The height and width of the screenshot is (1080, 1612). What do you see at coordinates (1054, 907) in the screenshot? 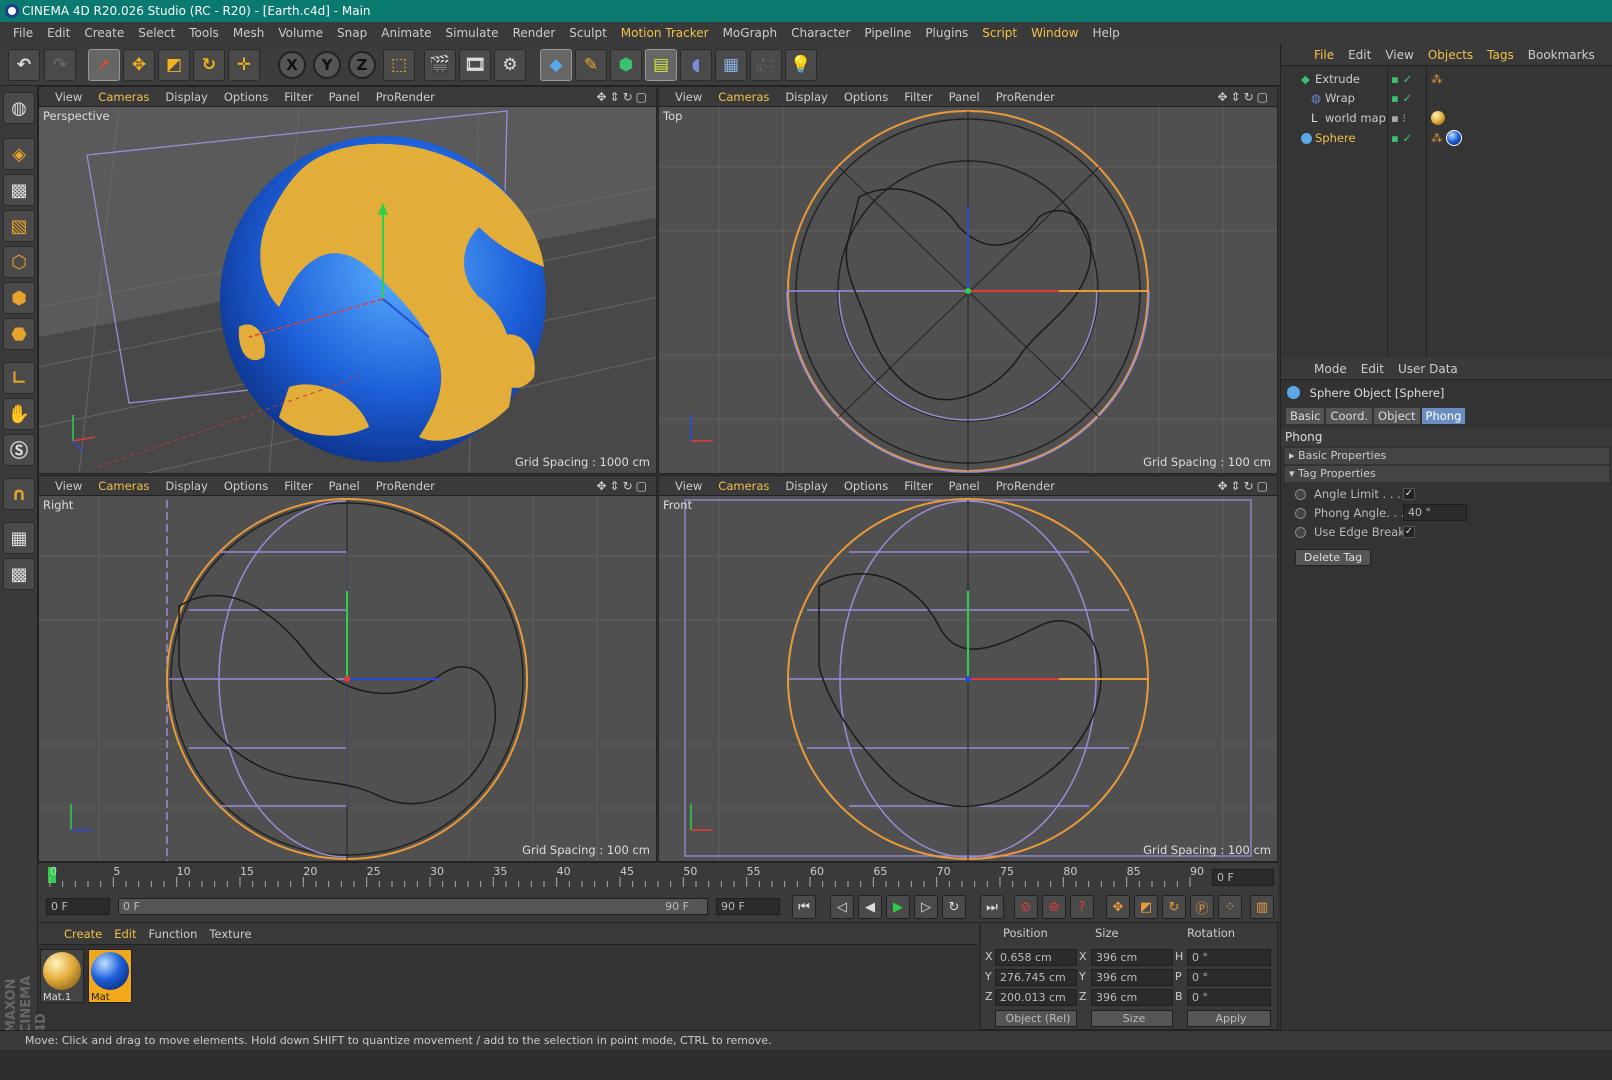
I see `auto-keying-icon: ⊛` at bounding box center [1054, 907].